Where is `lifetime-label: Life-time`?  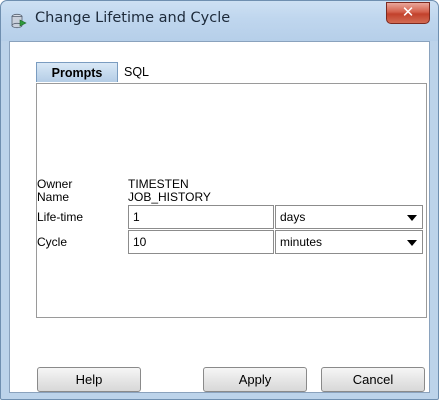
lifetime-label: Life-time is located at coordinates (60, 217).